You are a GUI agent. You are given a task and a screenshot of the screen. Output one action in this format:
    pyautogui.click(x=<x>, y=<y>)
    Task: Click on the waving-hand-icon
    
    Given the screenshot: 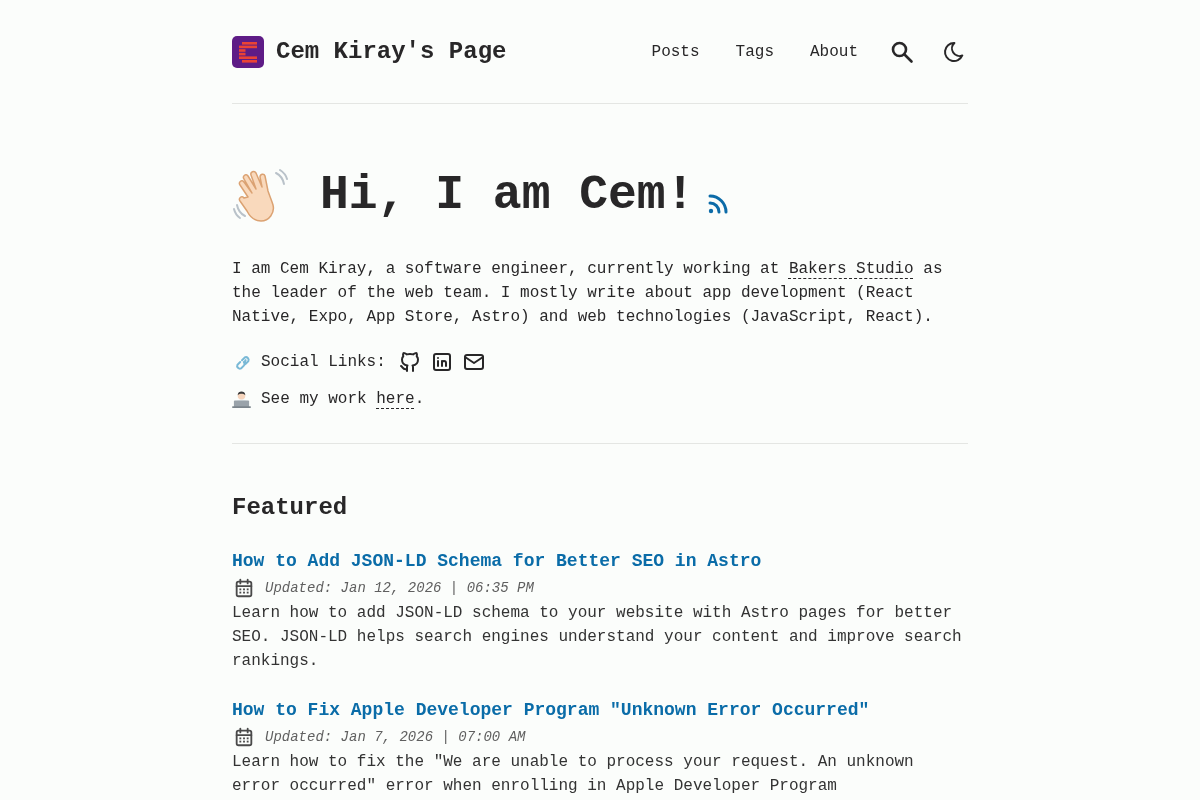 What is the action you would take?
    pyautogui.click(x=260, y=195)
    